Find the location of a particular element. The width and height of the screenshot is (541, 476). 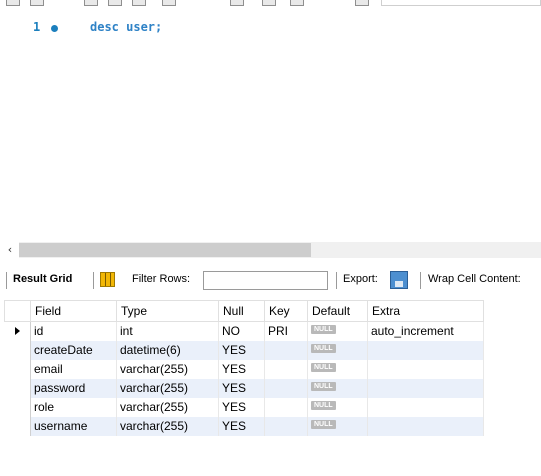

table-row: id int NO PRI NULL auto_increment is located at coordinates (244, 331).